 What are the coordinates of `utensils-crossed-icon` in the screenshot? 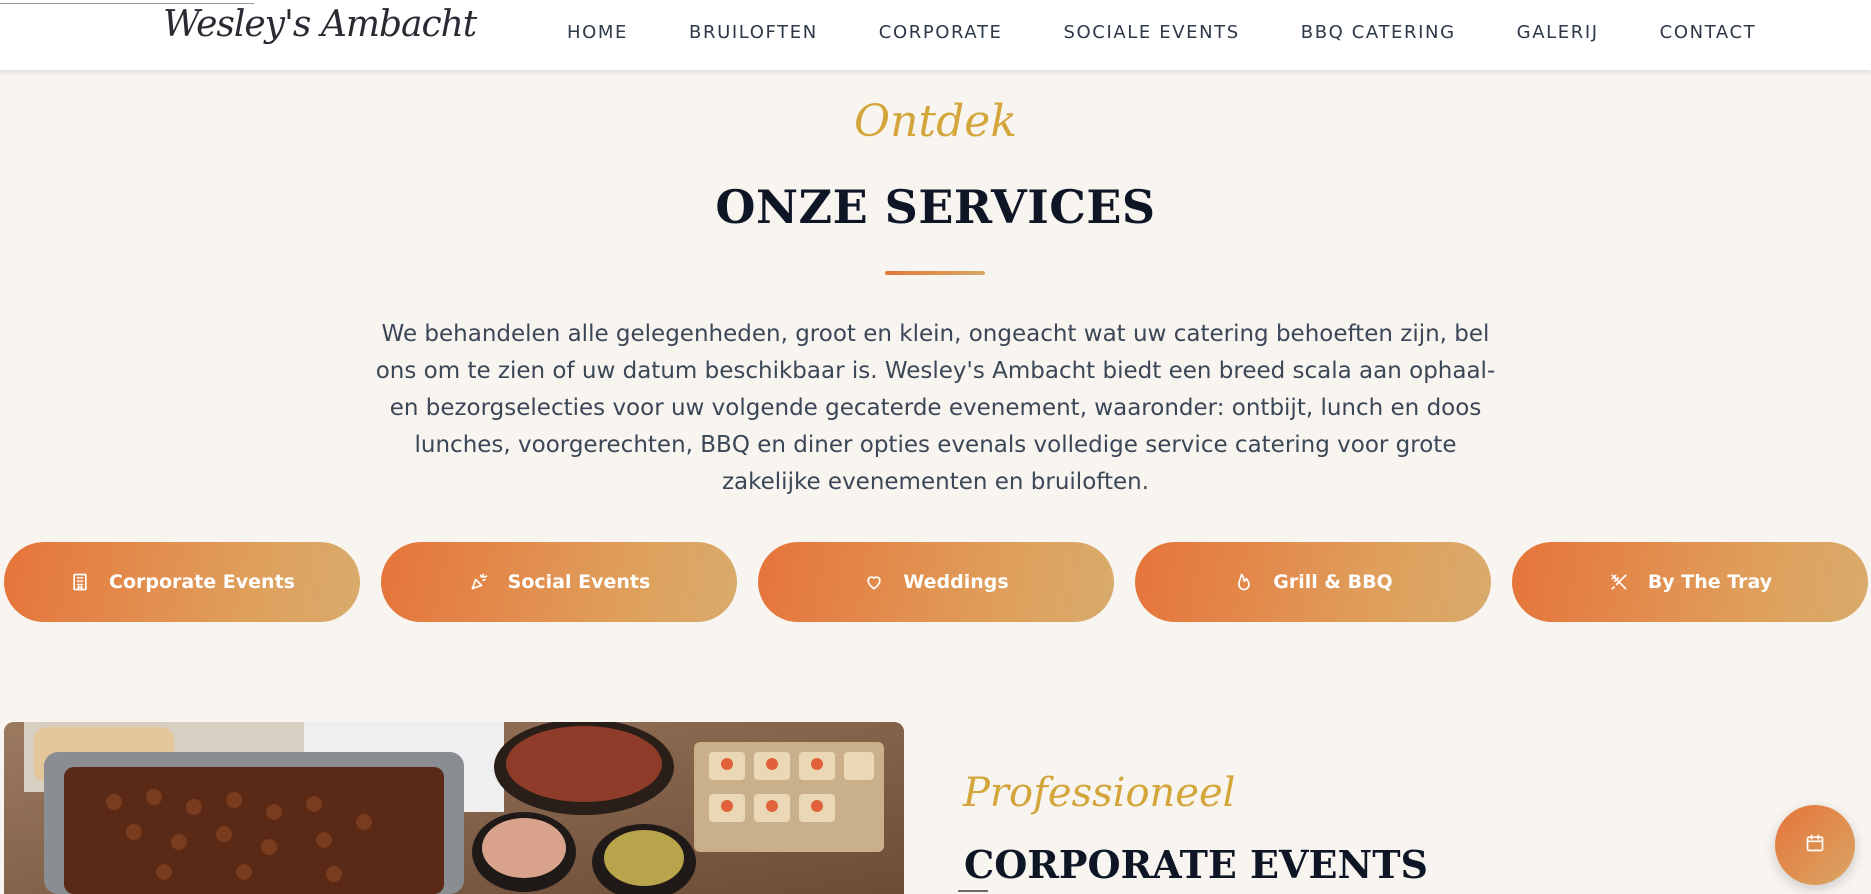 It's located at (1619, 582).